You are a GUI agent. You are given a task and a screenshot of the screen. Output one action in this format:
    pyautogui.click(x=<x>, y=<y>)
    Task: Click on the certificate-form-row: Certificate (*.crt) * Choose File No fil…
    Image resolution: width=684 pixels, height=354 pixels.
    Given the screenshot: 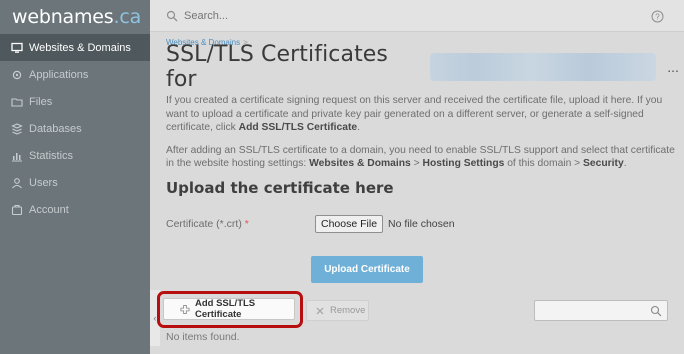 What is the action you would take?
    pyautogui.click(x=425, y=224)
    